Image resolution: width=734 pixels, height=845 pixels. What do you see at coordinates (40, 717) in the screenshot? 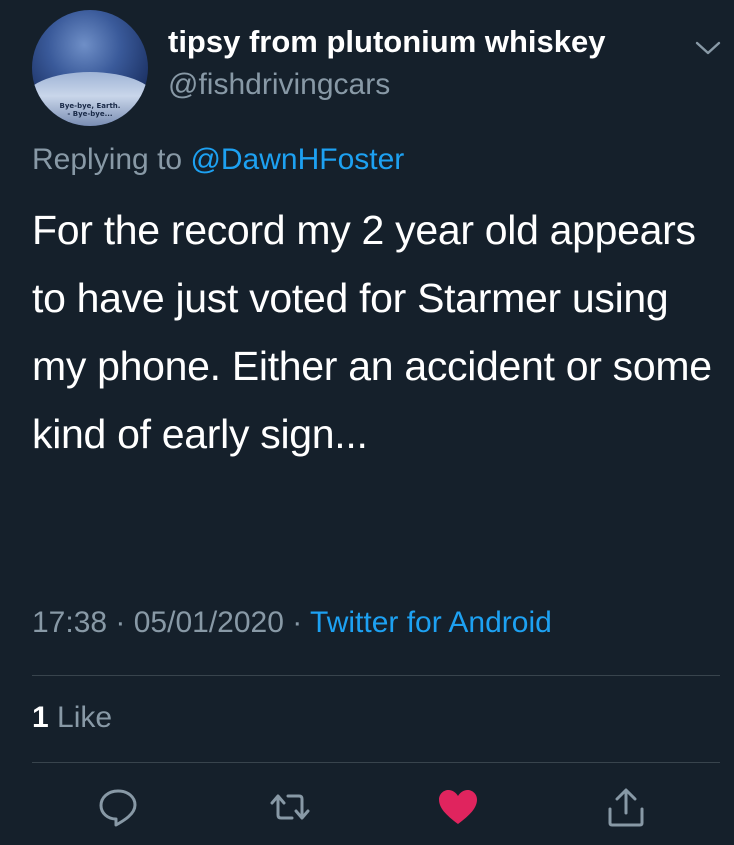
I see `likes-count: 1` at bounding box center [40, 717].